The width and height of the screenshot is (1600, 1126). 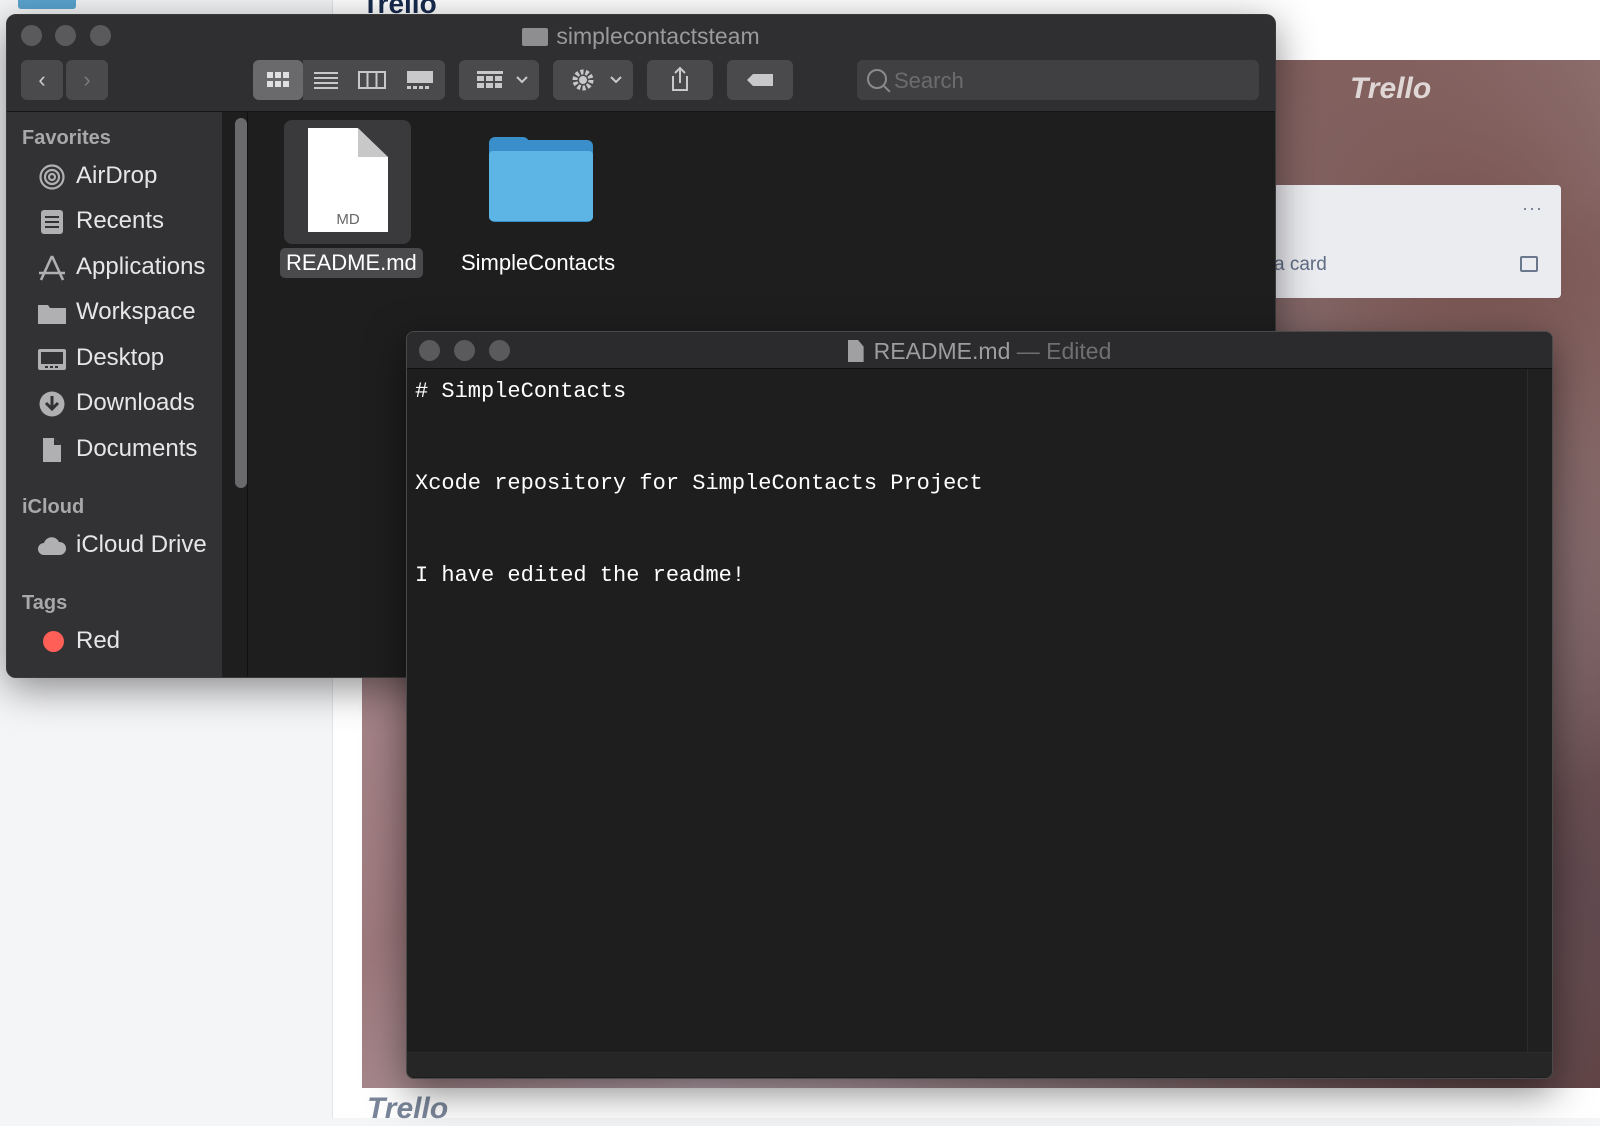 I want to click on sidebar-item-desktop: Desktop, so click(x=132, y=358).